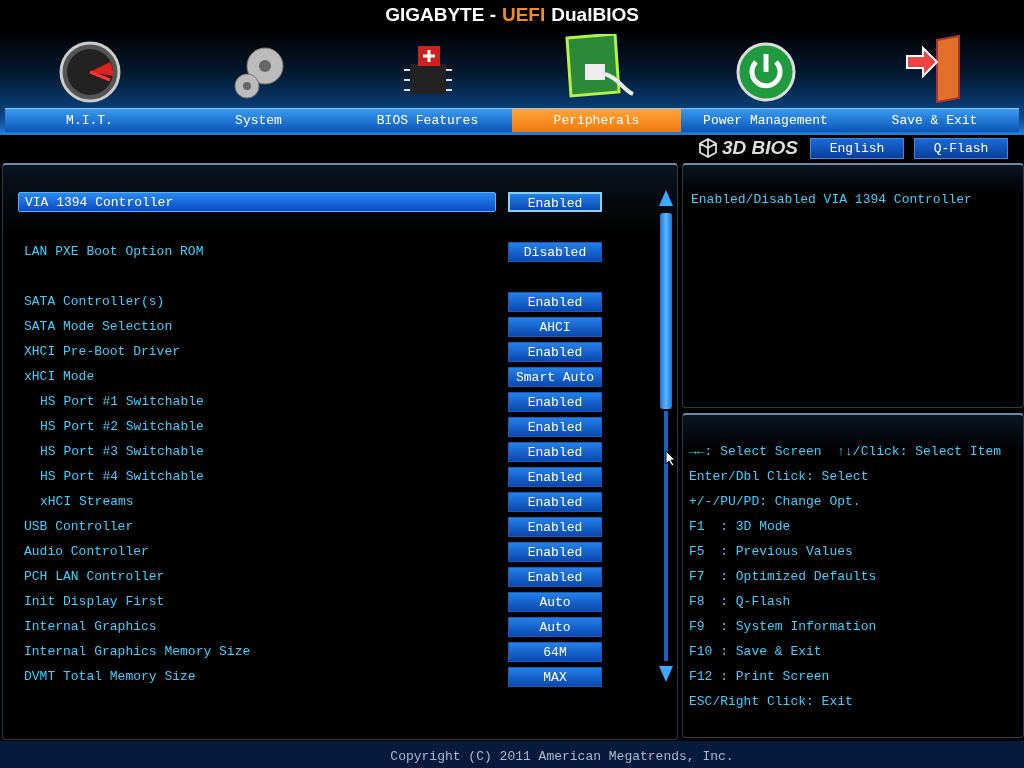 This screenshot has height=768, width=1024. What do you see at coordinates (257, 326) in the screenshot?
I see `setting-label: SATA Mode Selection` at bounding box center [257, 326].